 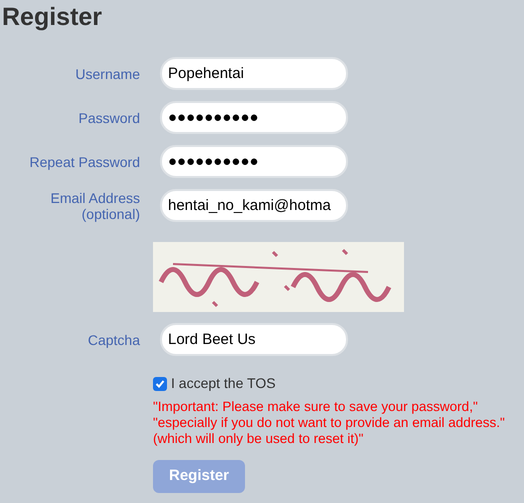 What do you see at coordinates (95, 198) in the screenshot?
I see `field-label: Email Address` at bounding box center [95, 198].